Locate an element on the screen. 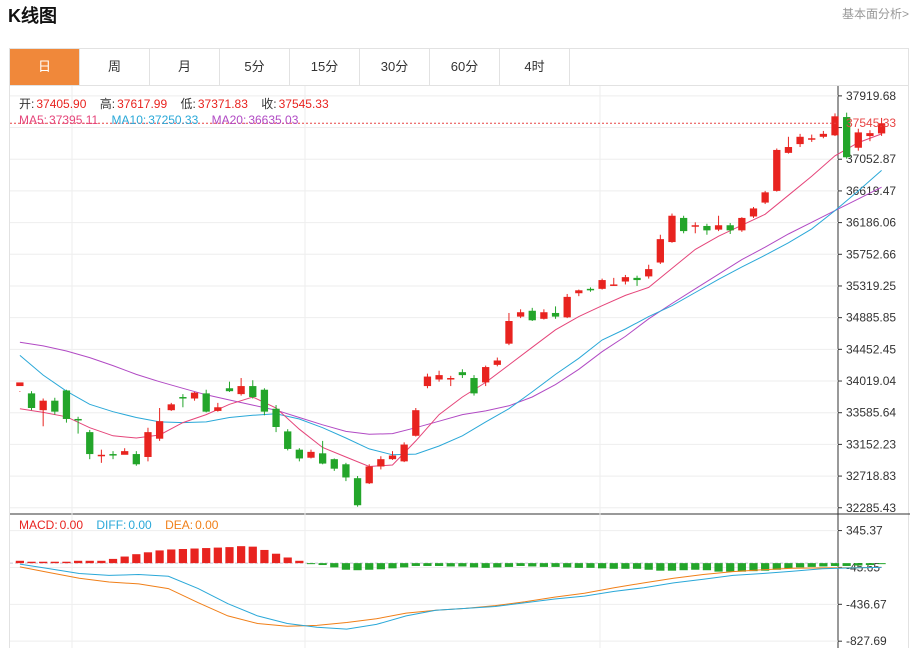  tab-5min: 5分 is located at coordinates (255, 67).